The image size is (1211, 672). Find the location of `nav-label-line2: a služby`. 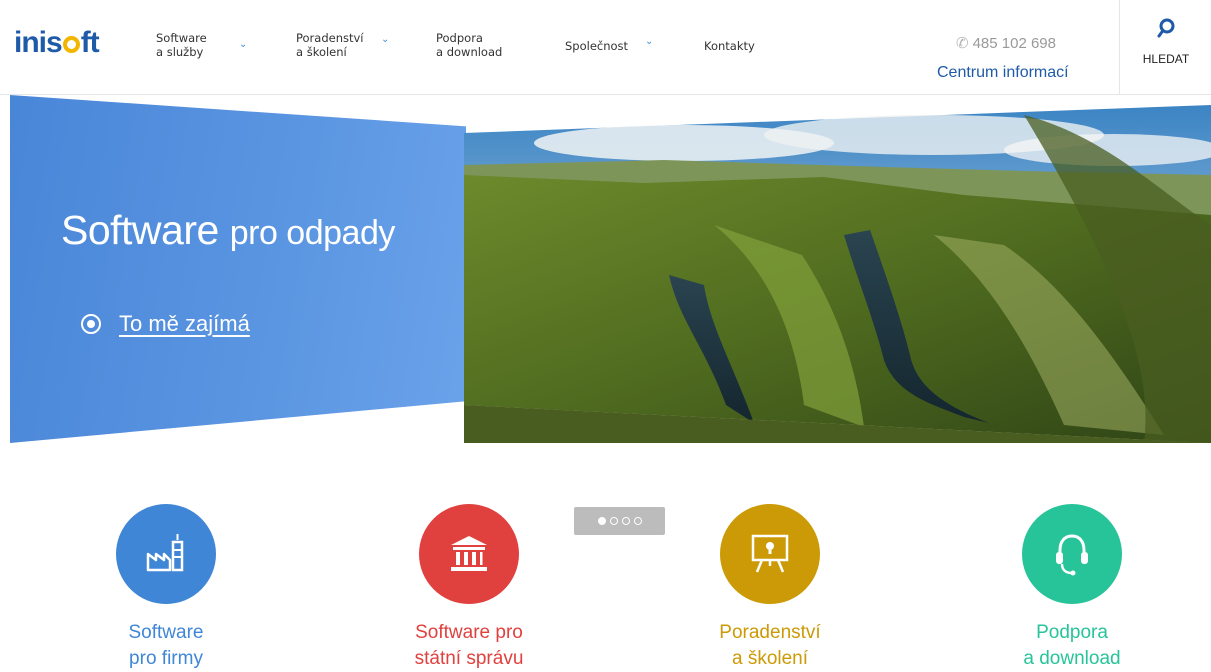

nav-label-line2: a služby is located at coordinates (180, 52).